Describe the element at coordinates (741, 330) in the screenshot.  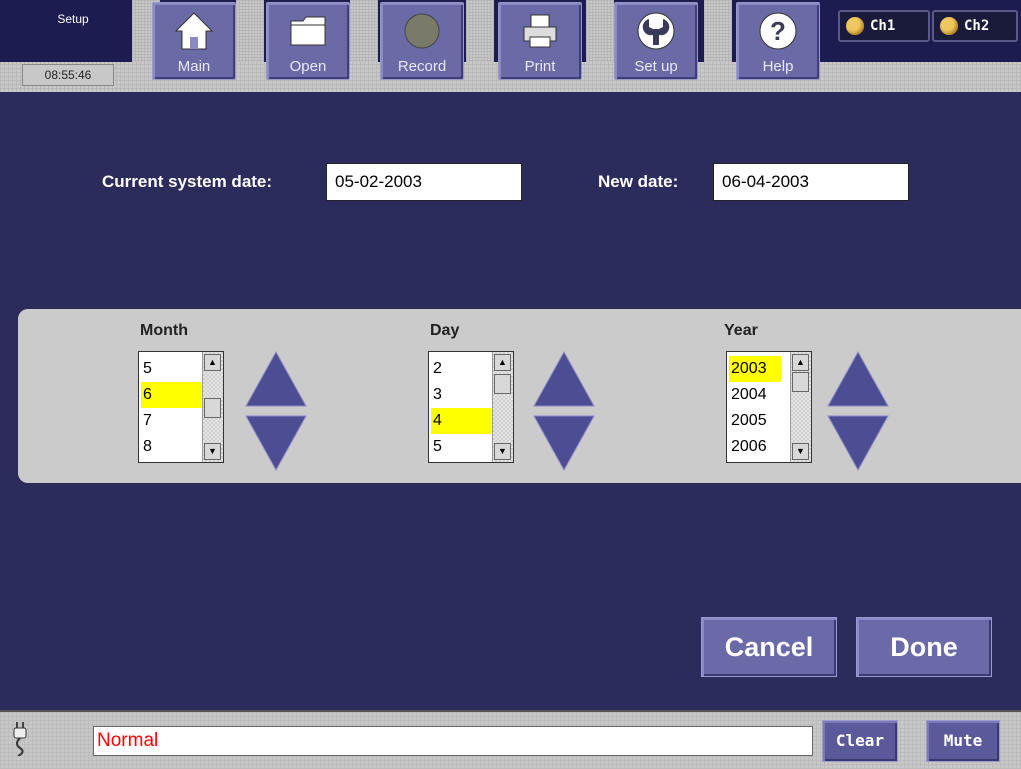
I see `year-label: Year` at that location.